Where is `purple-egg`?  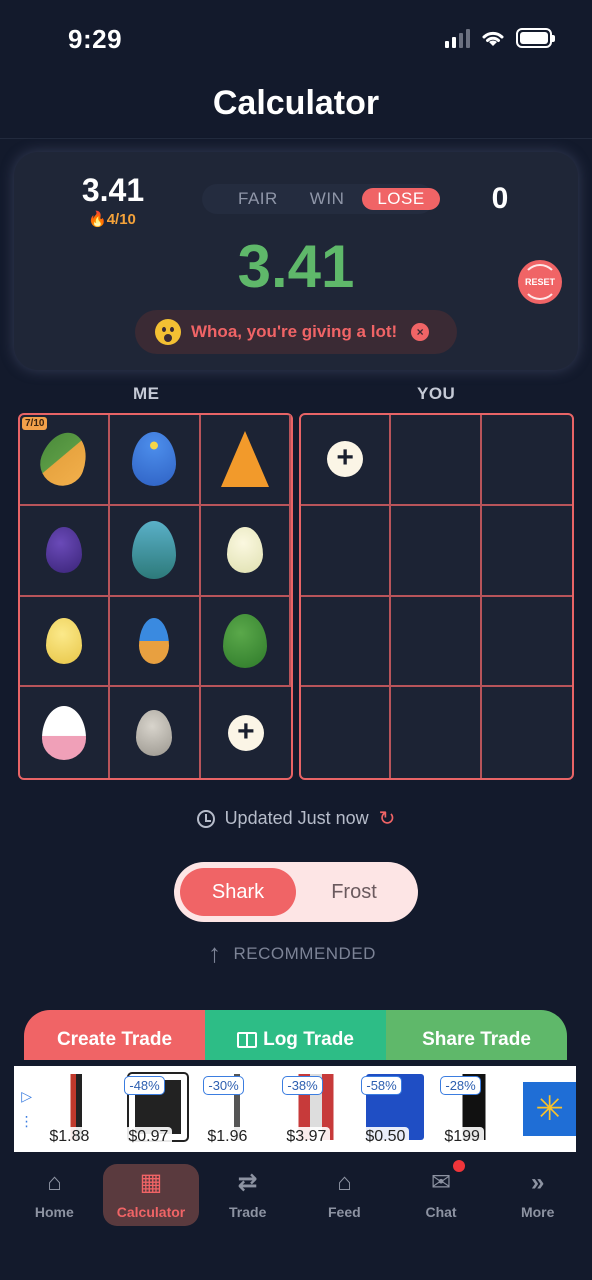
purple-egg is located at coordinates (64, 550).